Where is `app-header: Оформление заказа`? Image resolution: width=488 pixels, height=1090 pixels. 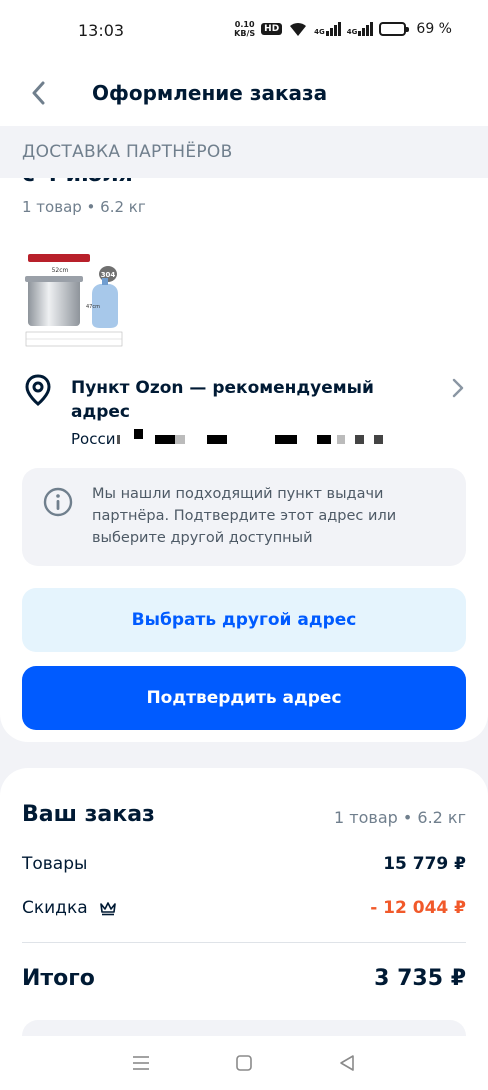
app-header: Оформление заказа is located at coordinates (244, 94).